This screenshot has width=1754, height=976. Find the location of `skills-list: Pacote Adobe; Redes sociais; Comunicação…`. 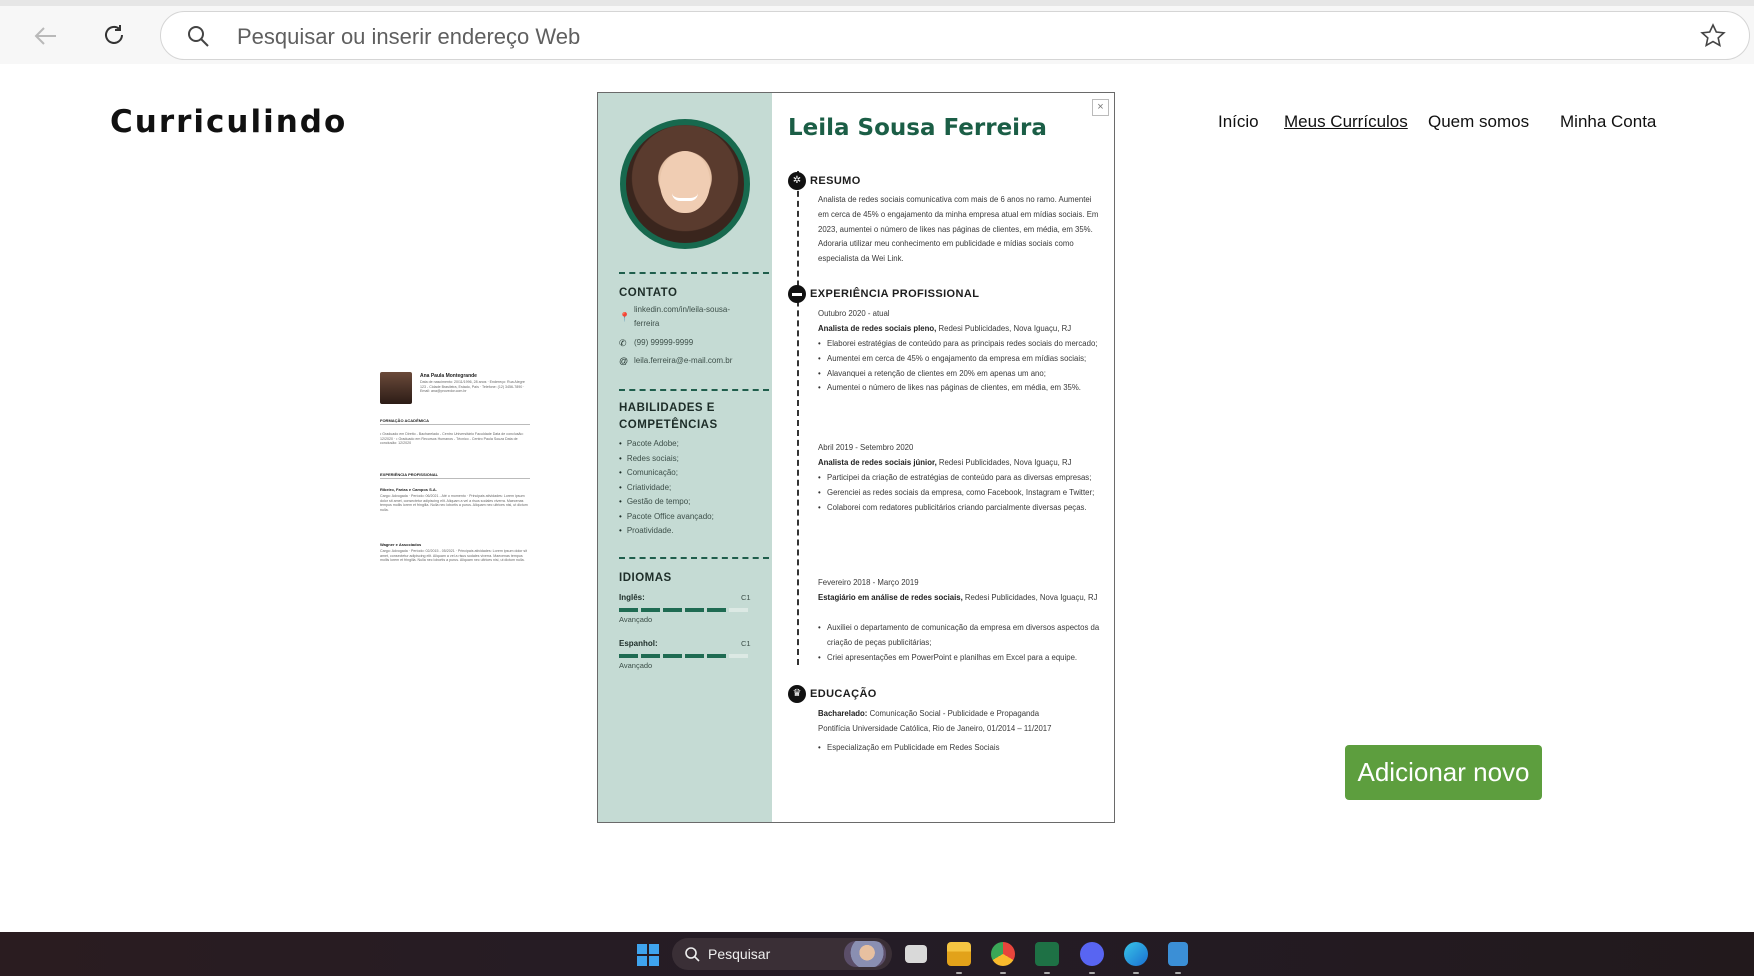

skills-list: Pacote Adobe; Redes sociais; Comunicação… is located at coordinates (666, 488).